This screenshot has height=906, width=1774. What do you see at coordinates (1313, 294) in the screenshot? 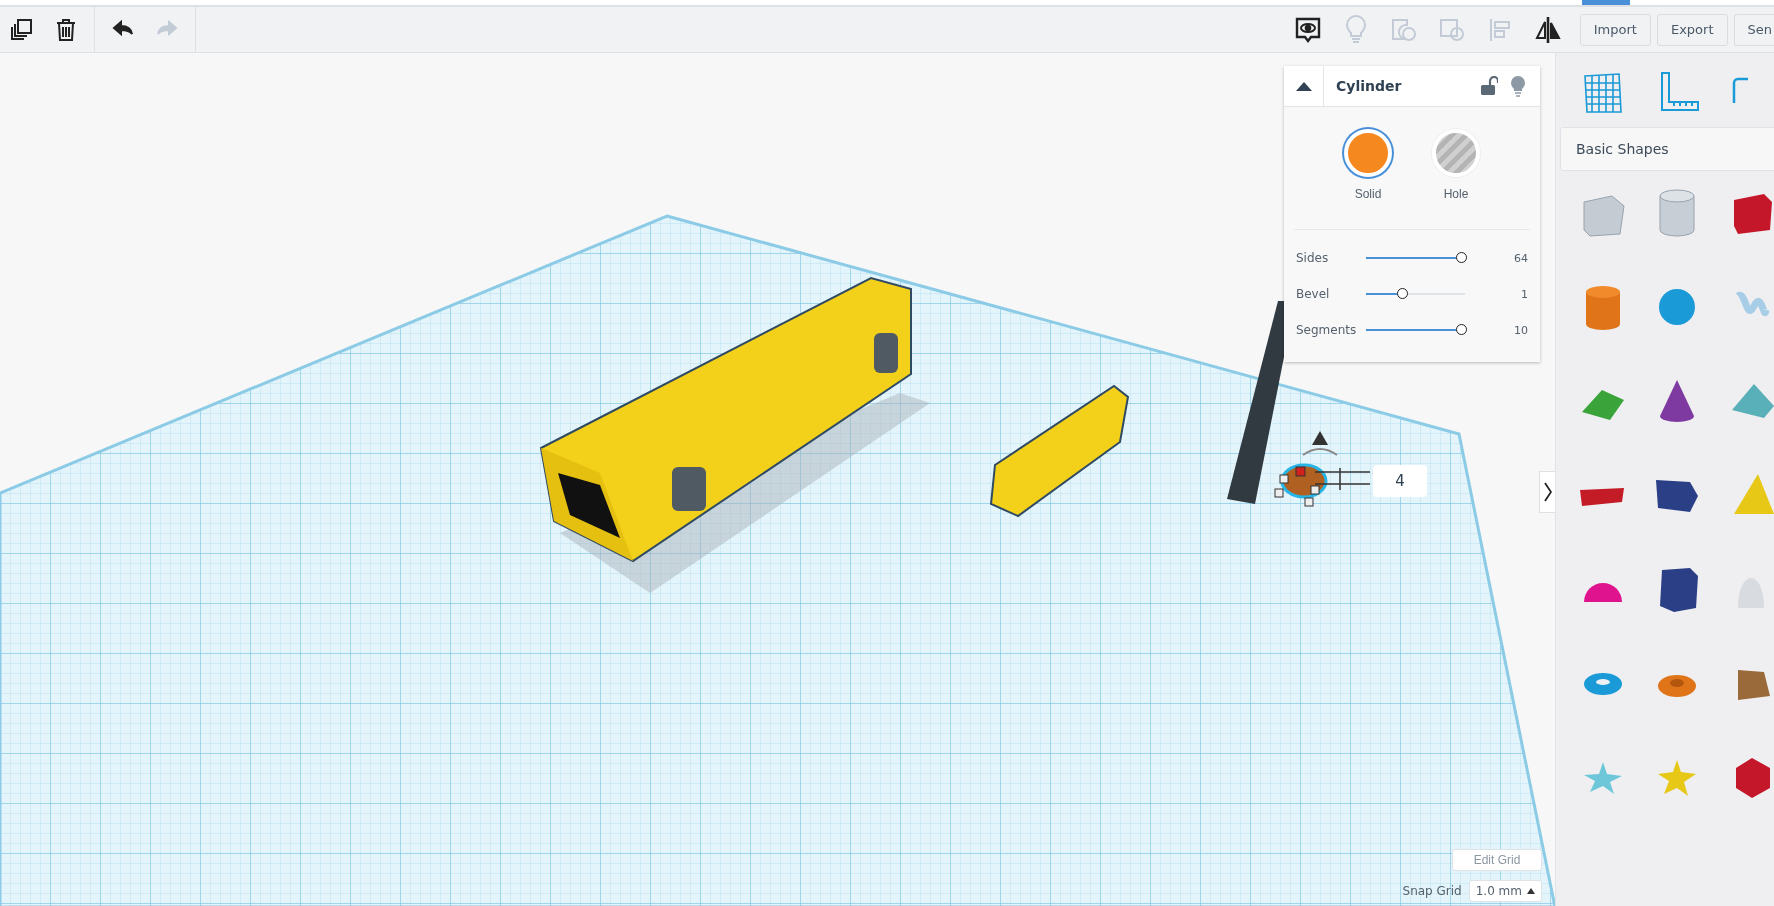
I see `param-label: Bevel` at bounding box center [1313, 294].